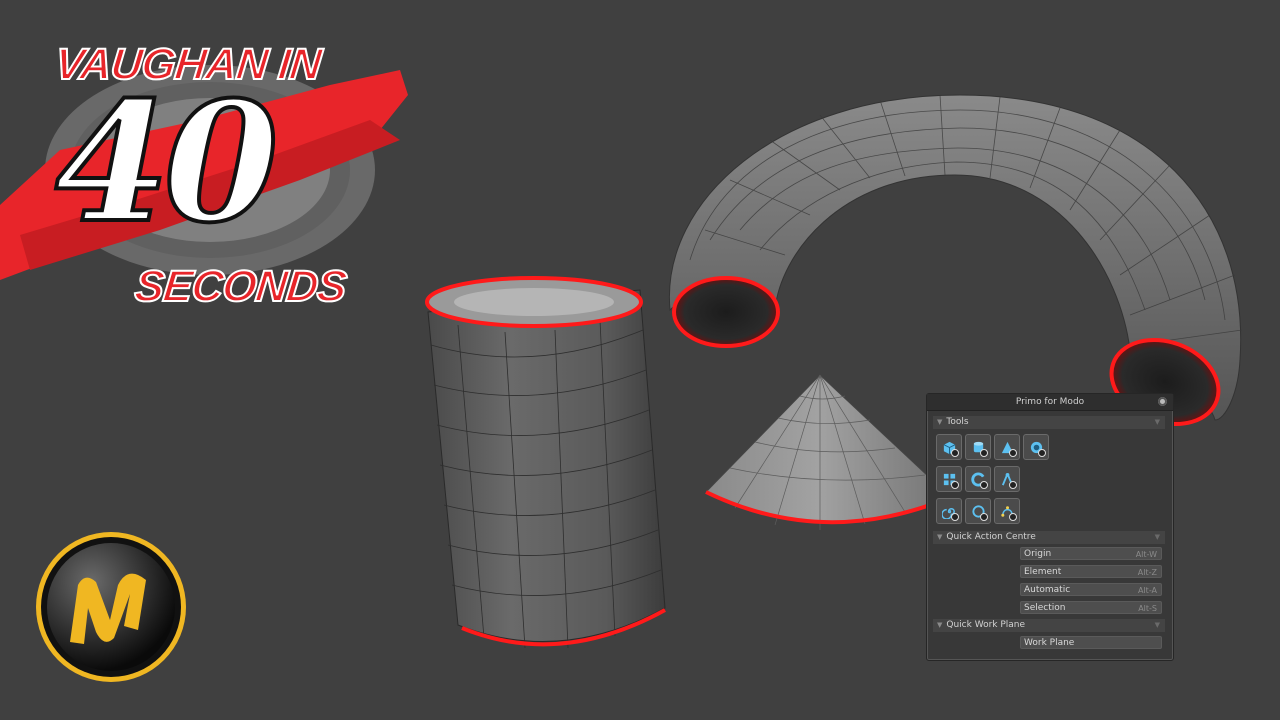 The width and height of the screenshot is (1280, 720). I want to click on cylinder-mesh, so click(545, 462).